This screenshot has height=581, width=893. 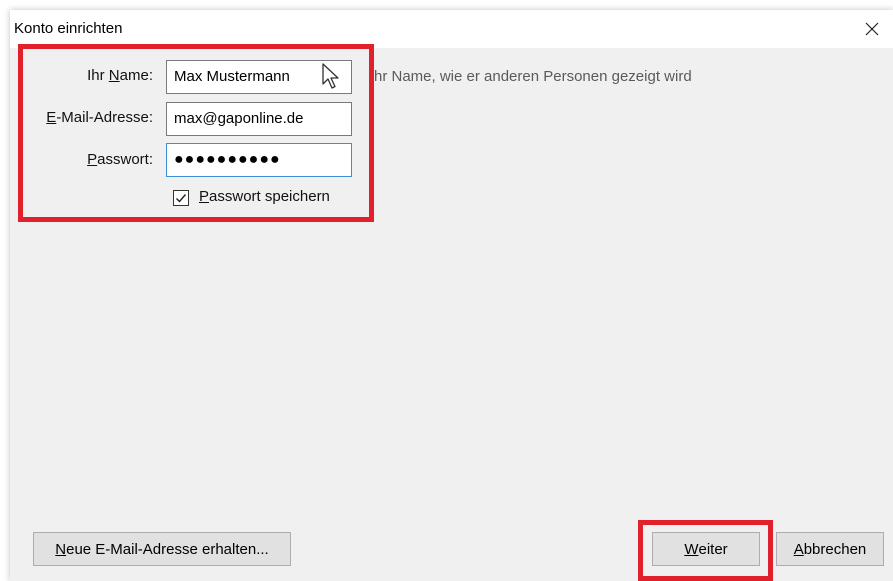 I want to click on next-label: eiter, so click(x=713, y=549).